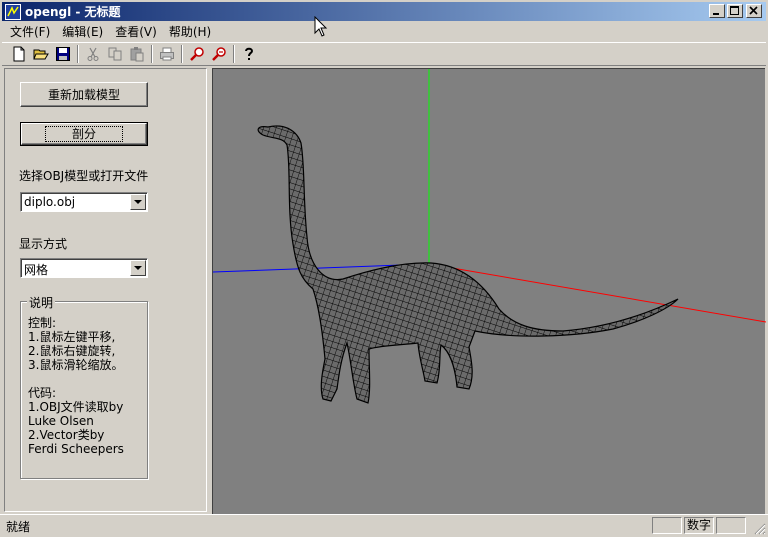 This screenshot has height=537, width=768. I want to click on close-button, so click(754, 11).